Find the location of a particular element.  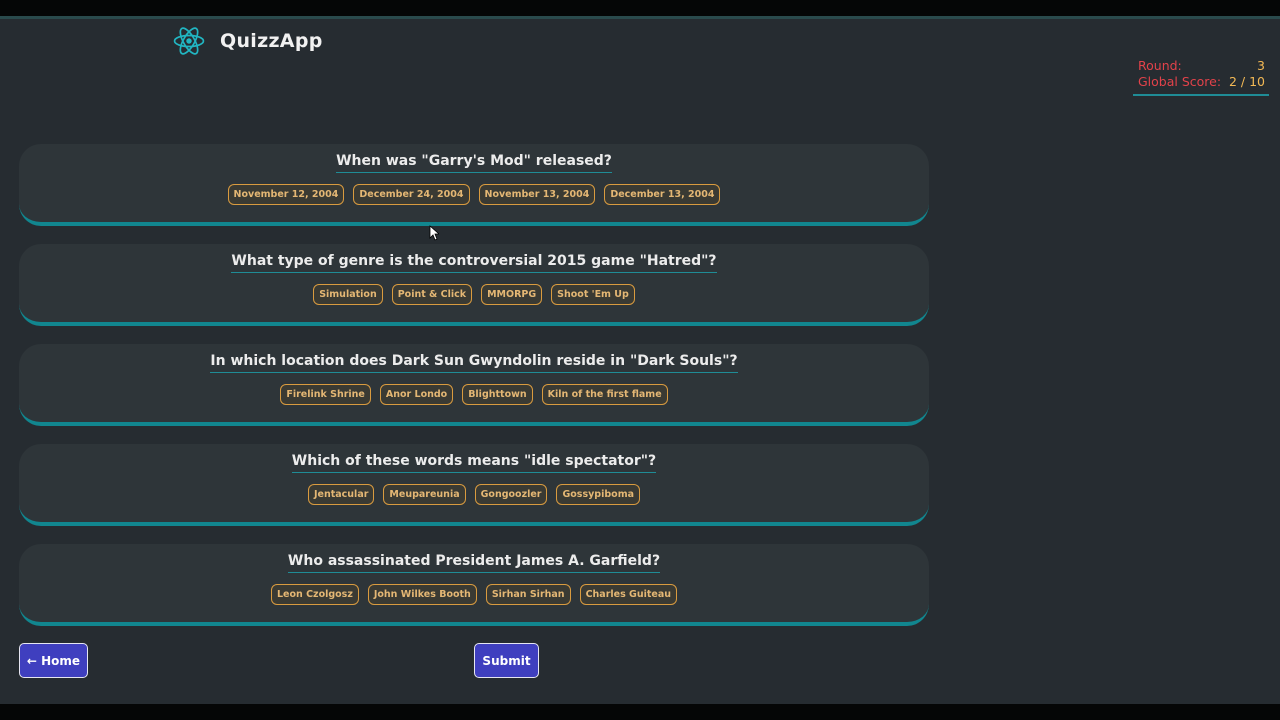

answer-button: Meupareunia is located at coordinates (424, 494).